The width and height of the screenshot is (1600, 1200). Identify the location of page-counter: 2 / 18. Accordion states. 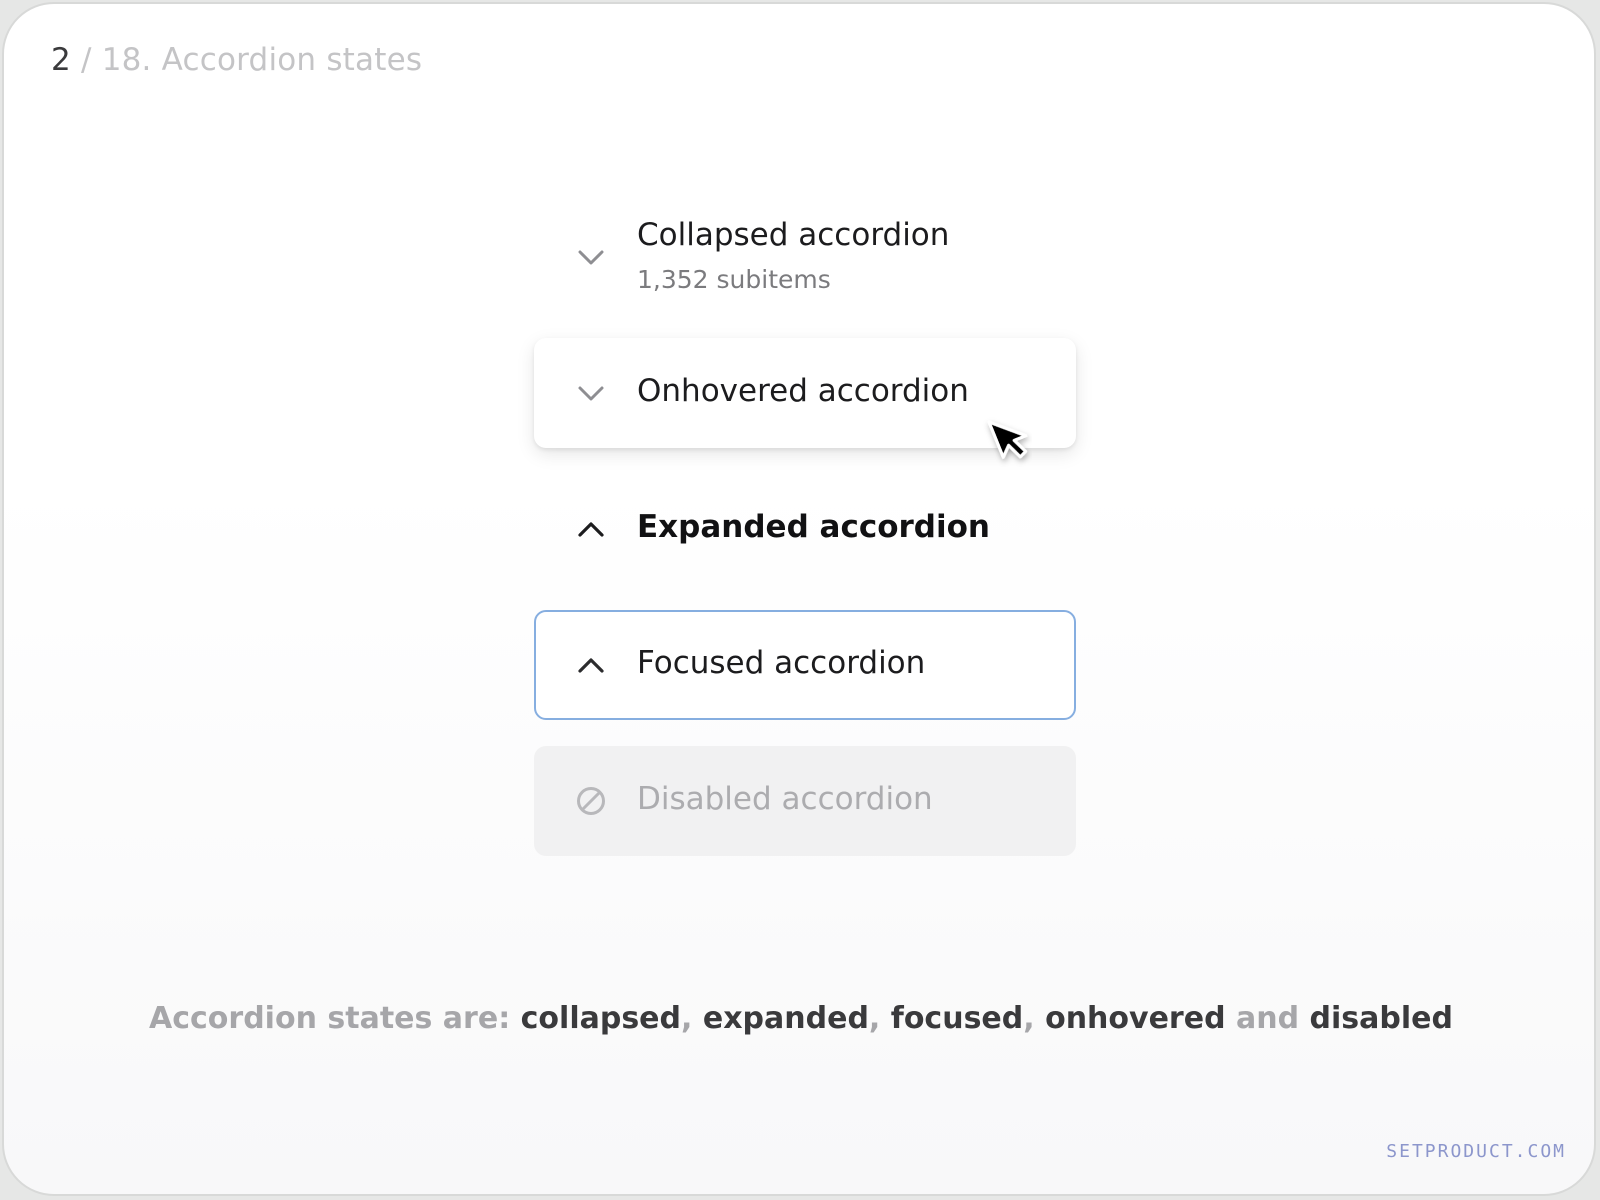
(236, 60).